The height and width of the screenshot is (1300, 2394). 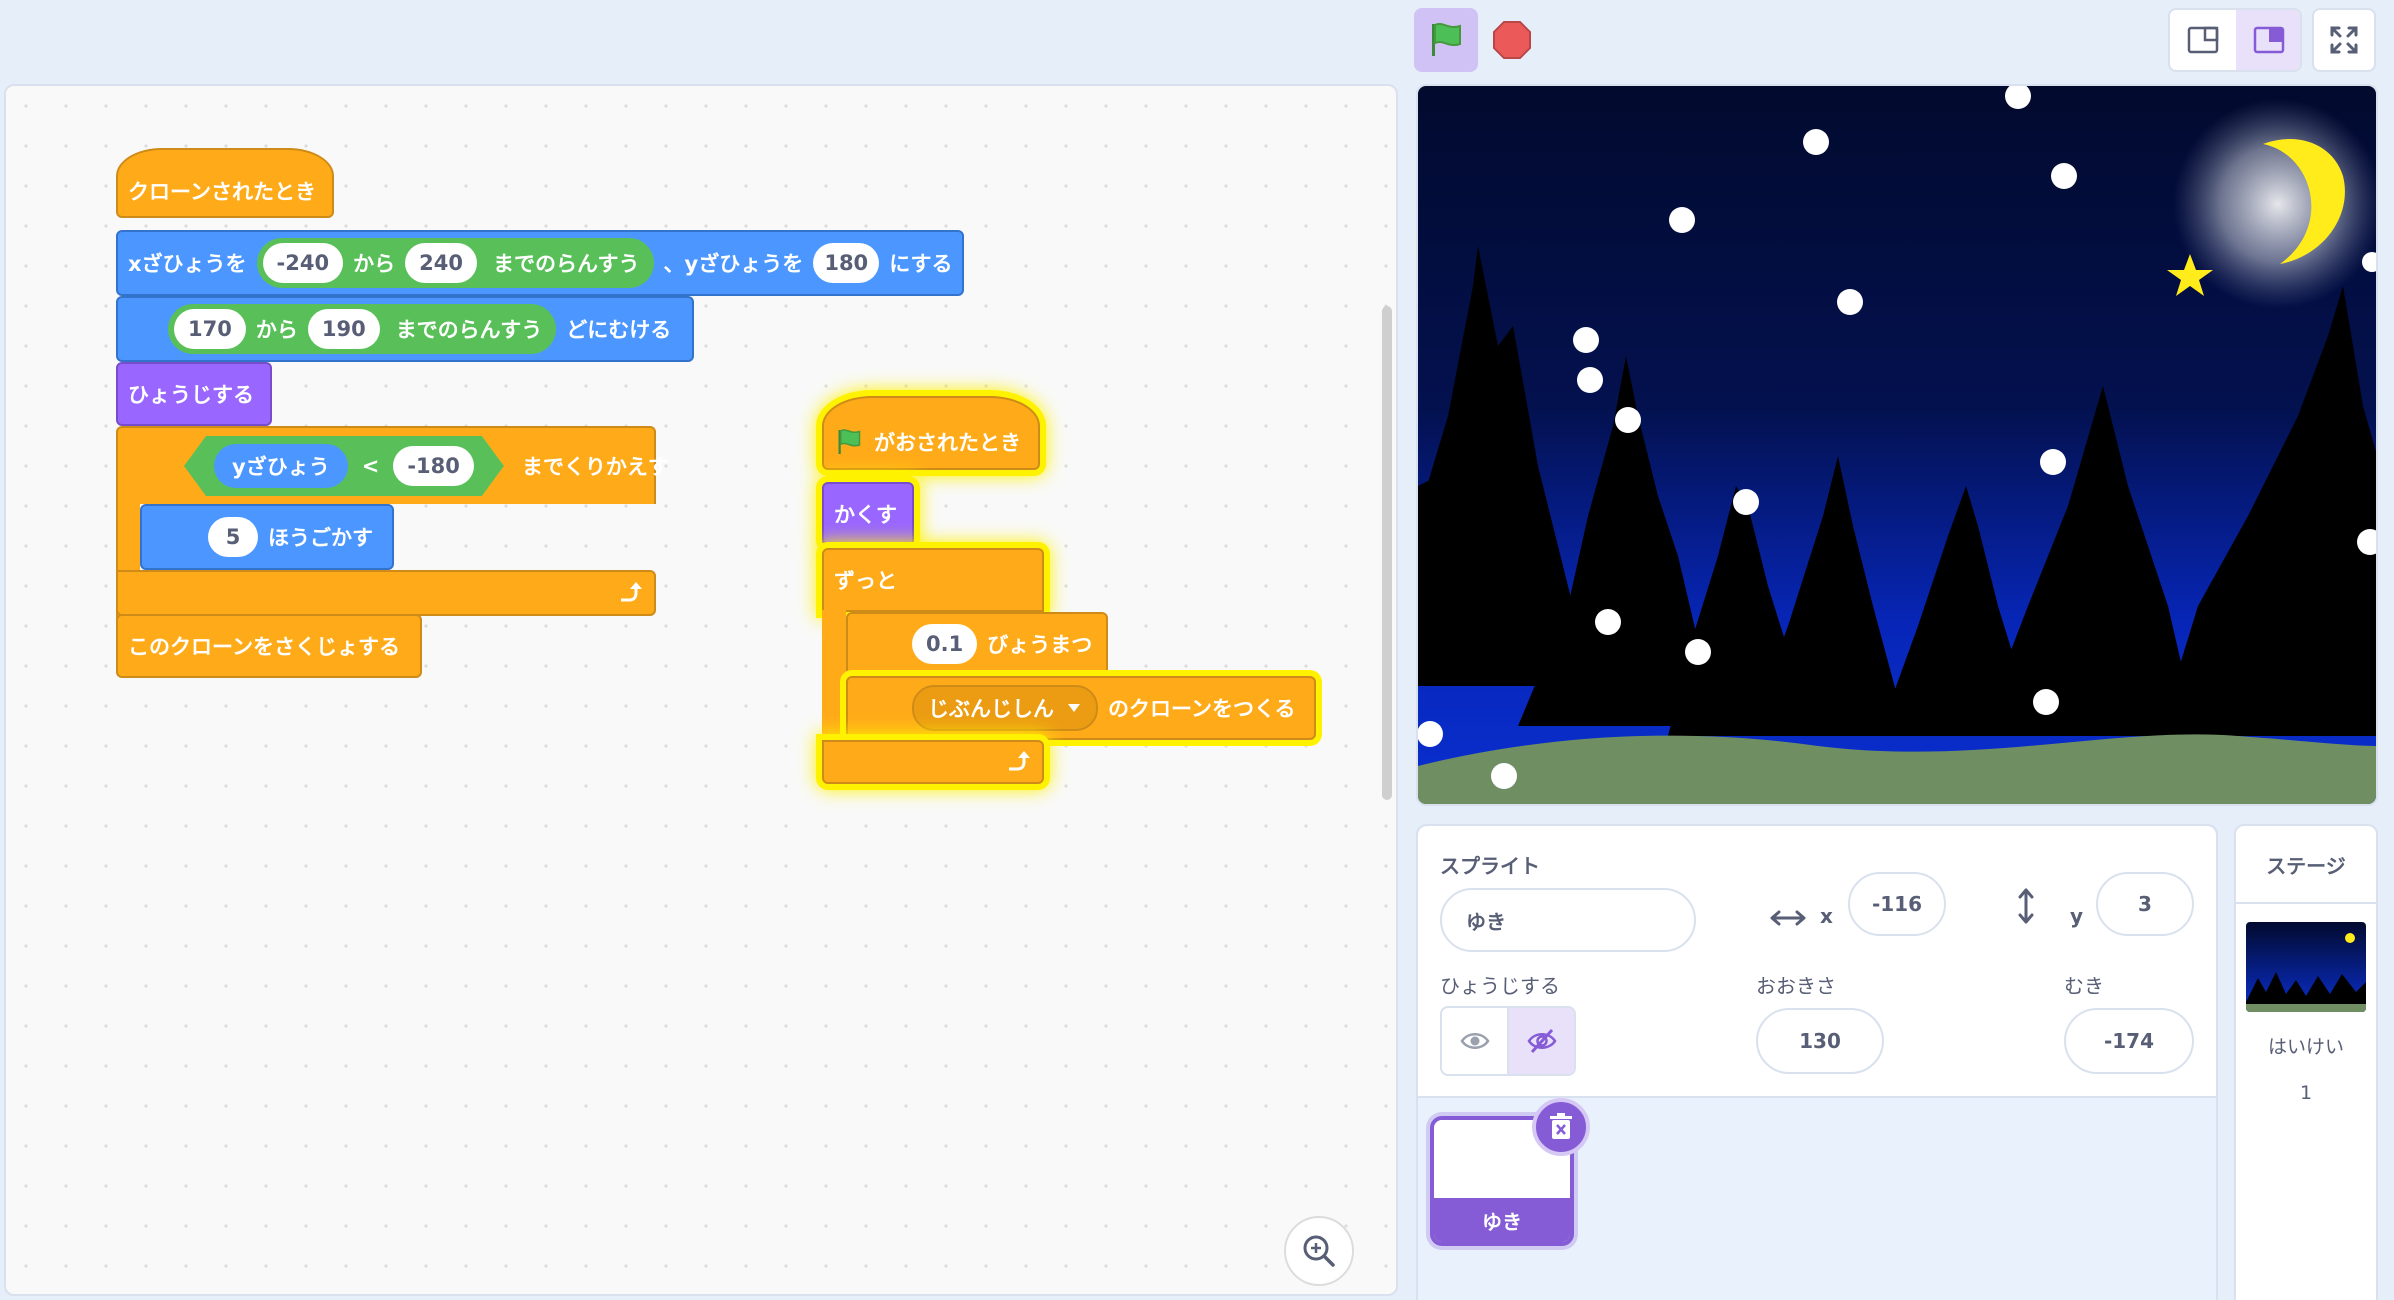 I want to click on normal-stage-icon, so click(x=2269, y=40).